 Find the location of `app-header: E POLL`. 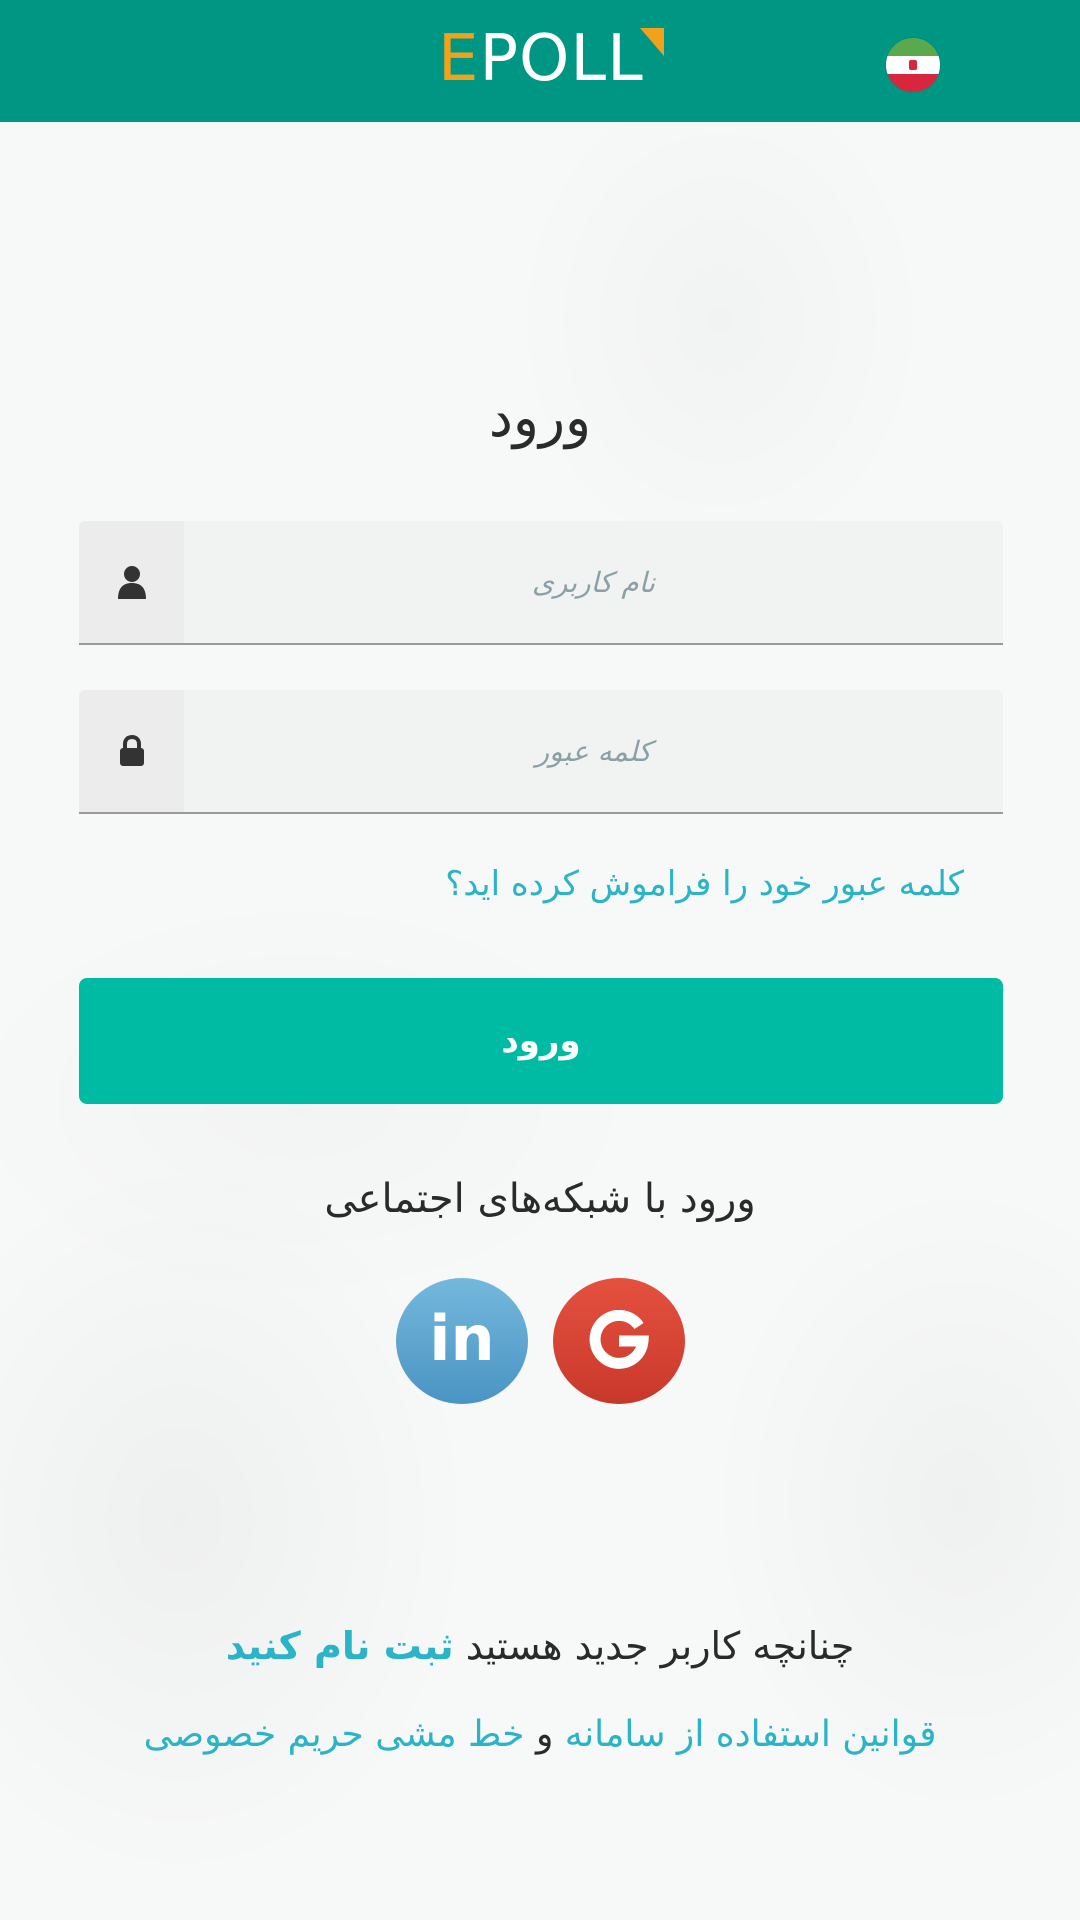

app-header: E POLL is located at coordinates (540, 61).